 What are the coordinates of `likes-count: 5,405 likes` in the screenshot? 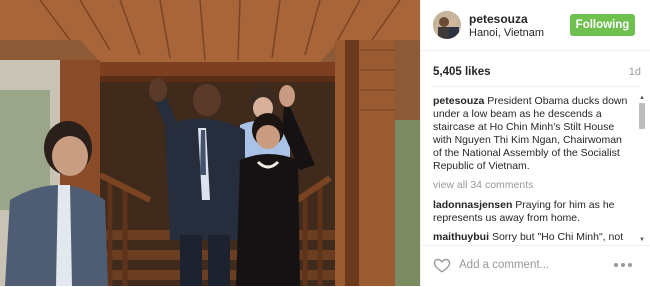 It's located at (462, 72).